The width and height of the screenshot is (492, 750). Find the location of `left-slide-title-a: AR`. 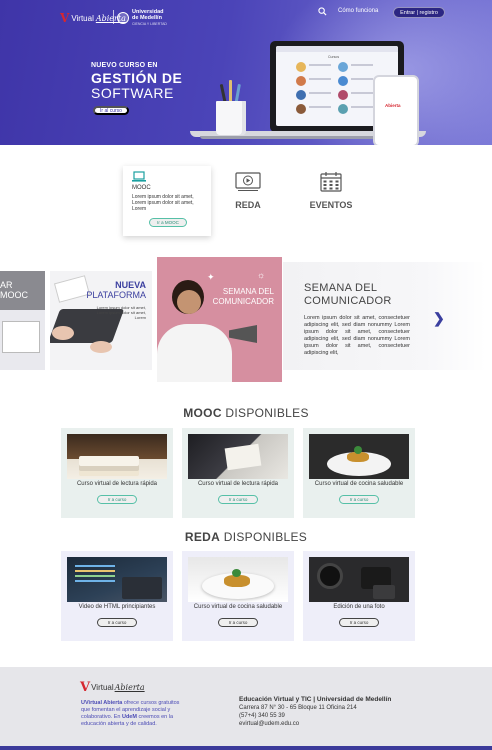

left-slide-title-a: AR is located at coordinates (6, 285).